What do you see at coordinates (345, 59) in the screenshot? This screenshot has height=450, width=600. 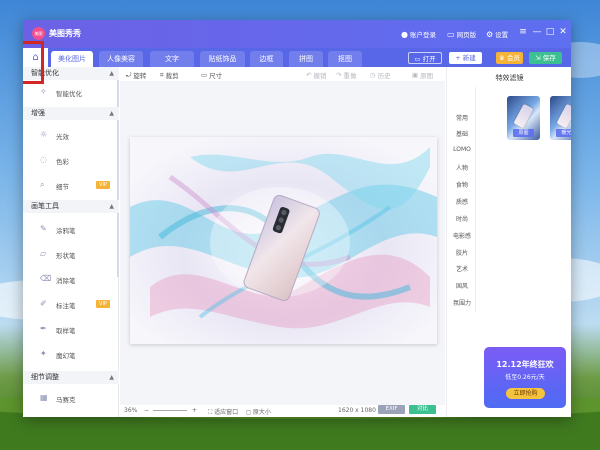 I see `tab-cutout: 抠图` at bounding box center [345, 59].